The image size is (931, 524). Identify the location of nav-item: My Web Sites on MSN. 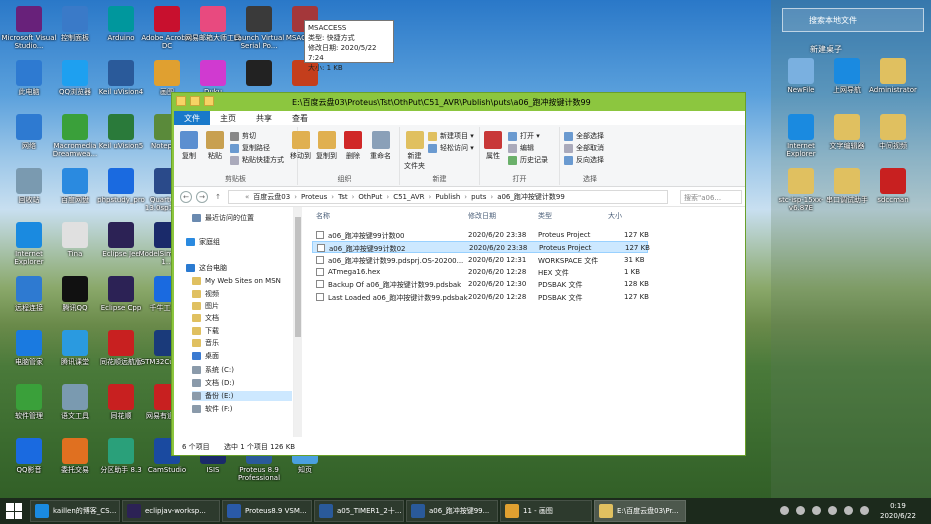
(236, 281).